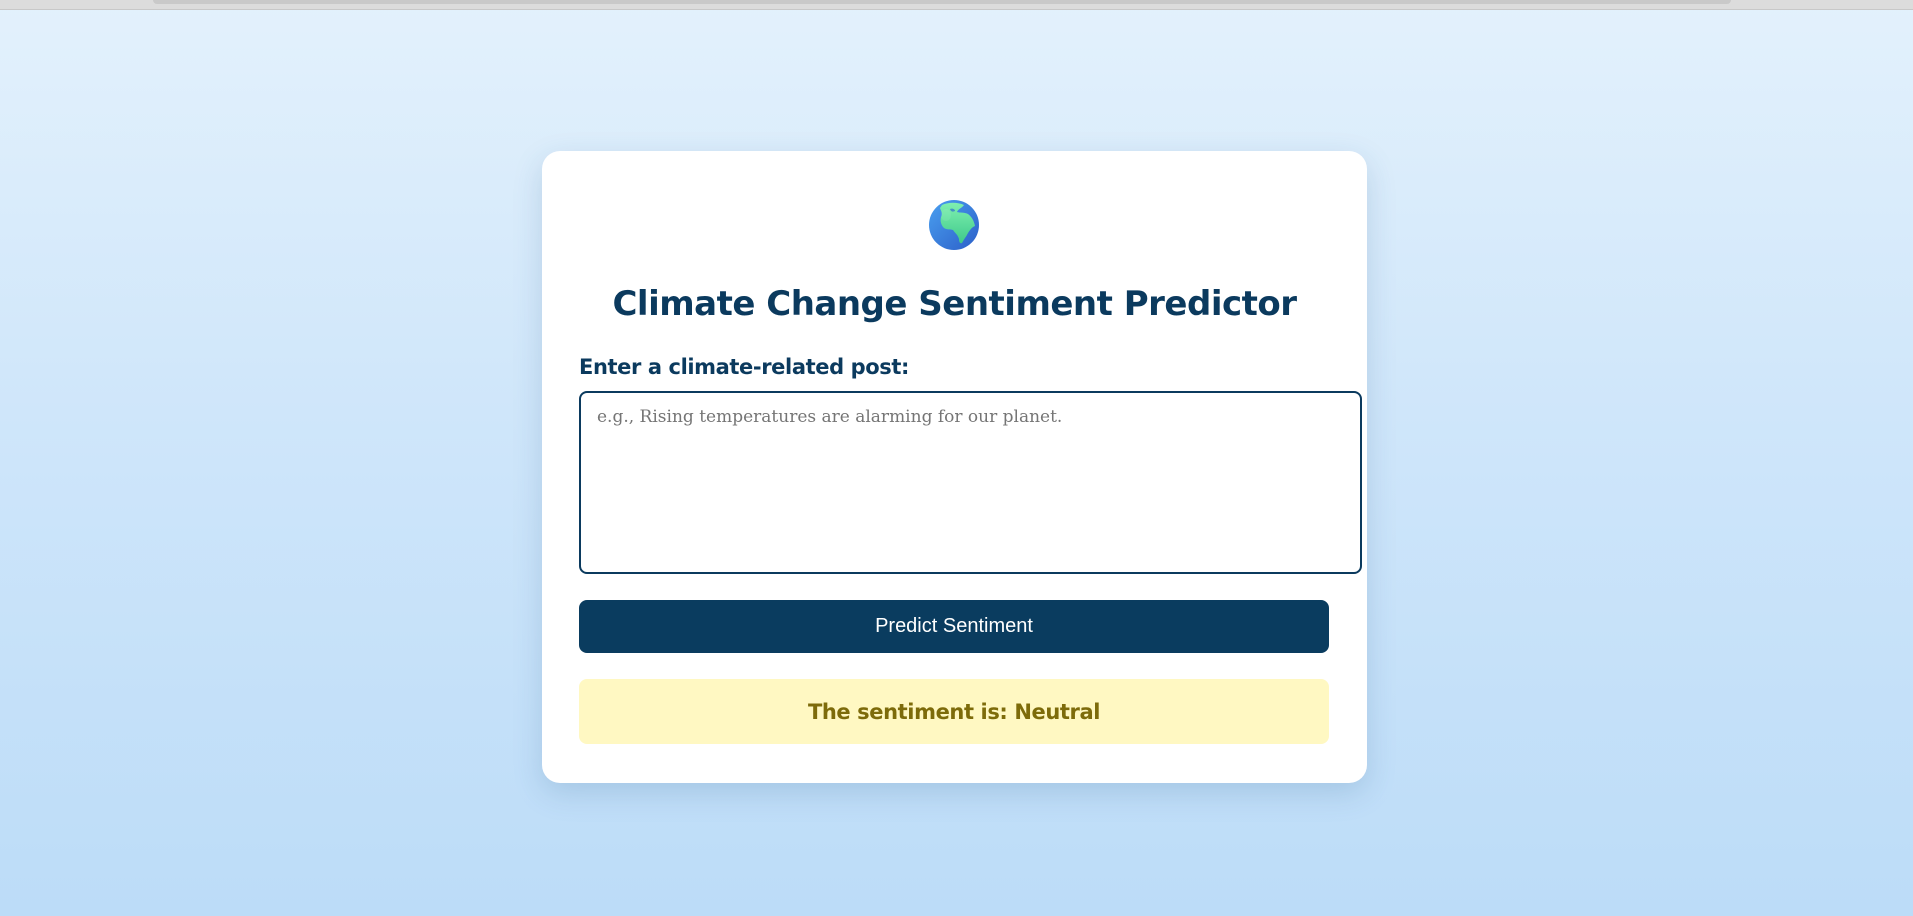 This screenshot has width=1913, height=916. What do you see at coordinates (954, 304) in the screenshot?
I see `page-title: Climate Change Sentiment Predictor` at bounding box center [954, 304].